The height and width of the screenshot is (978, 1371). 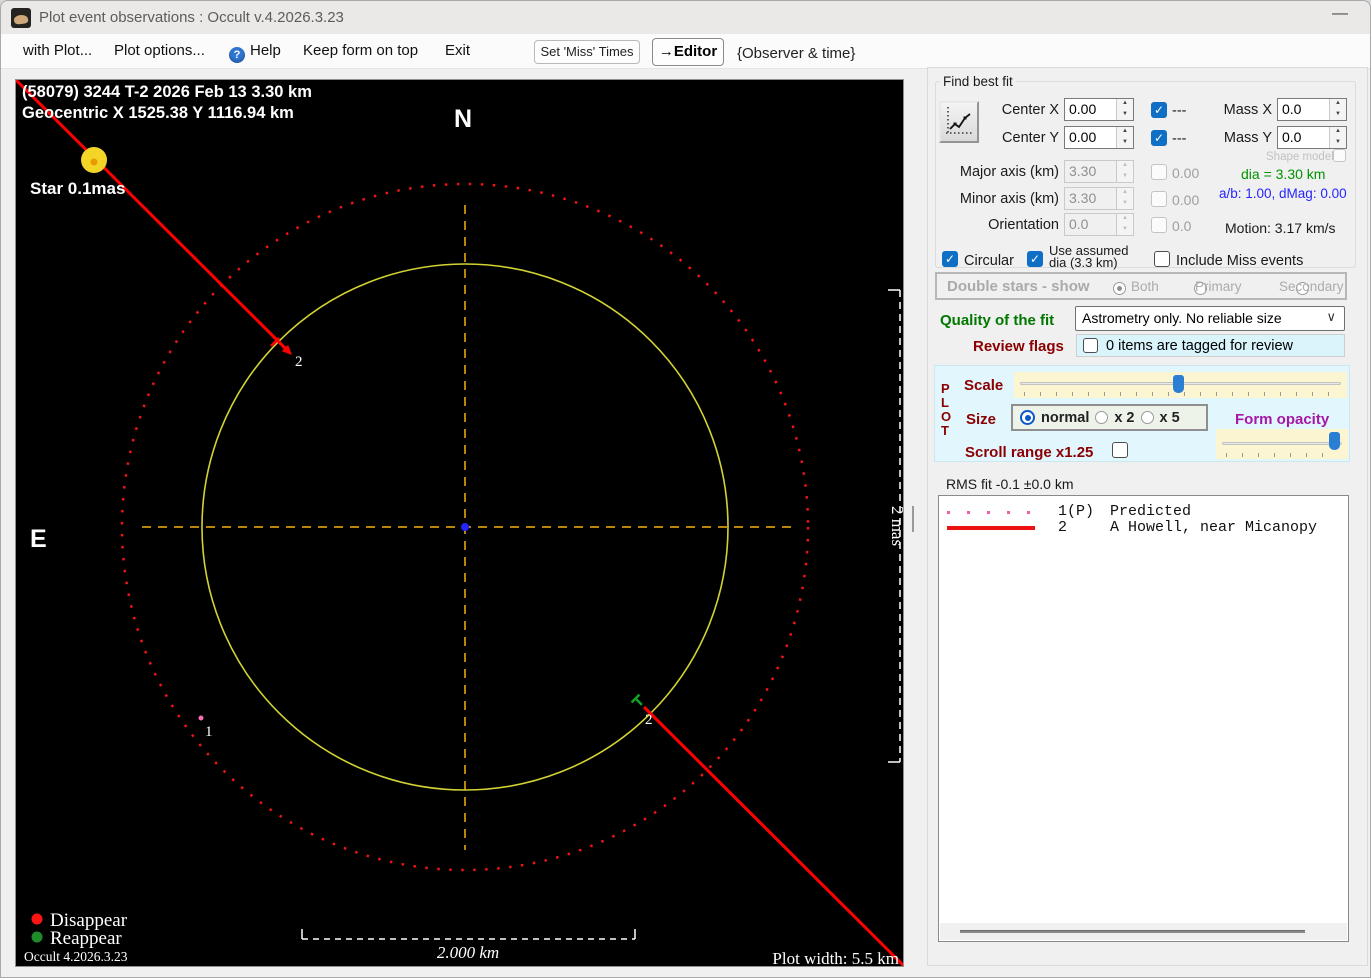 I want to click on review-flags-checkbox, so click(x=1090, y=345).